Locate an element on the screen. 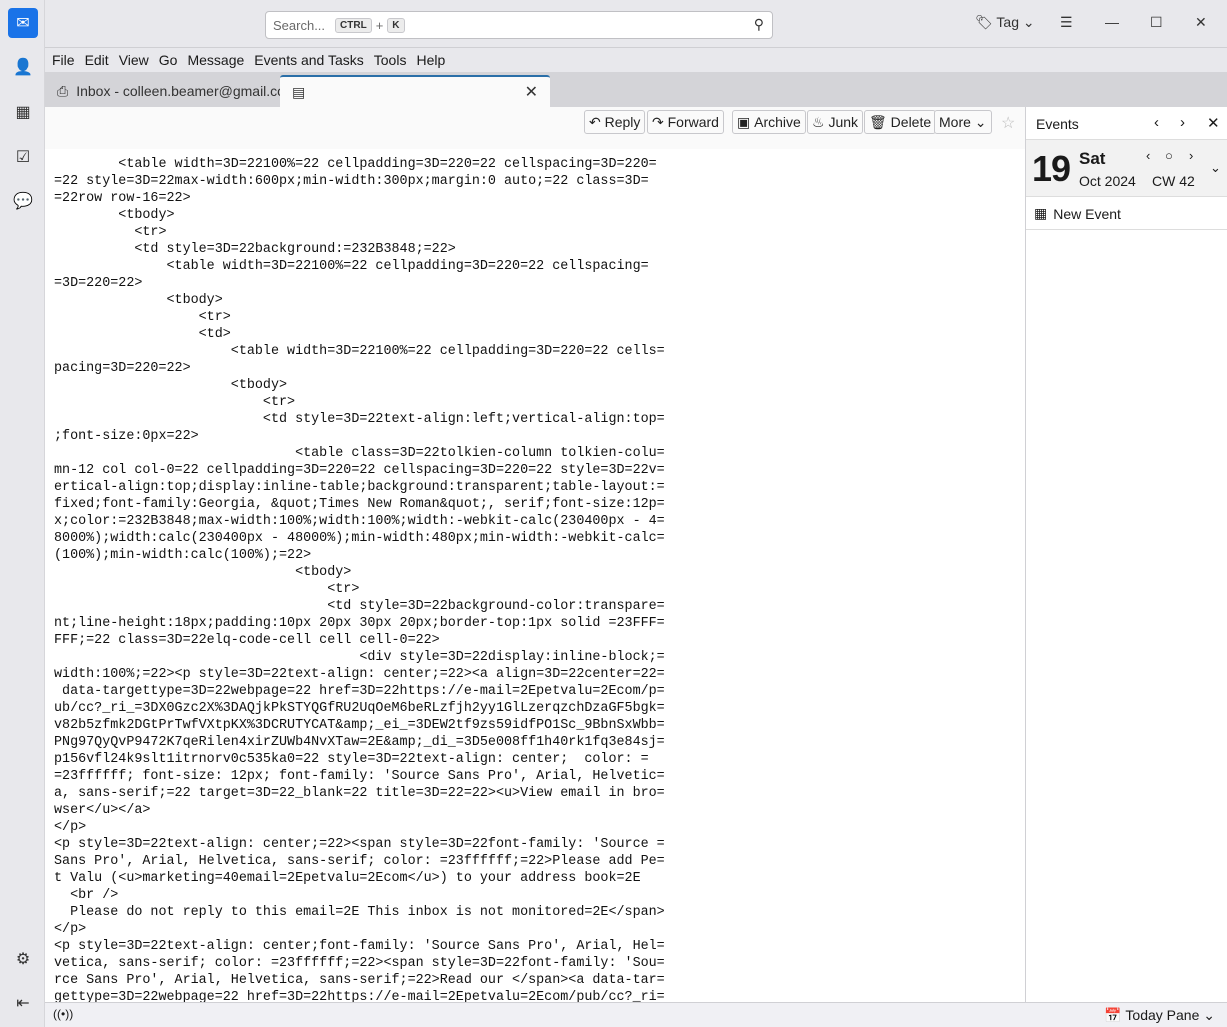 This screenshot has height=1027, width=1227. tab-bar: ⎙ Inbox - colleen.beamer@gmail.com ▤ ✕ is located at coordinates (636, 89).